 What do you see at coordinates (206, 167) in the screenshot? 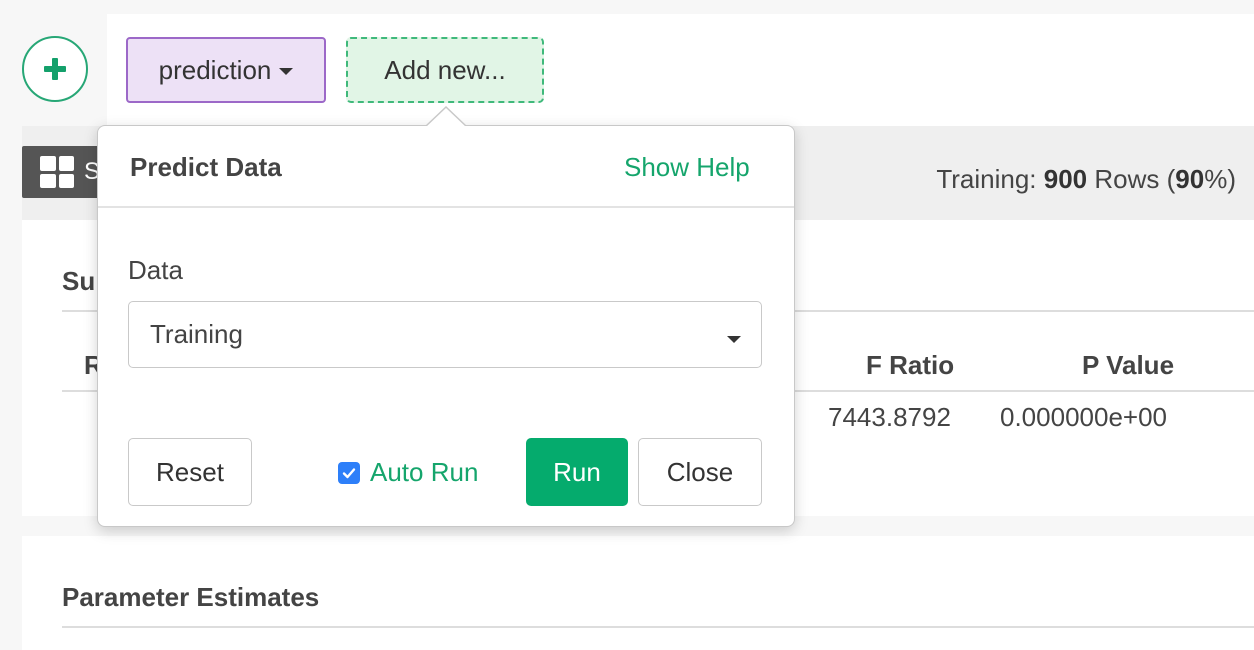
I see `popover-title: Predict Data` at bounding box center [206, 167].